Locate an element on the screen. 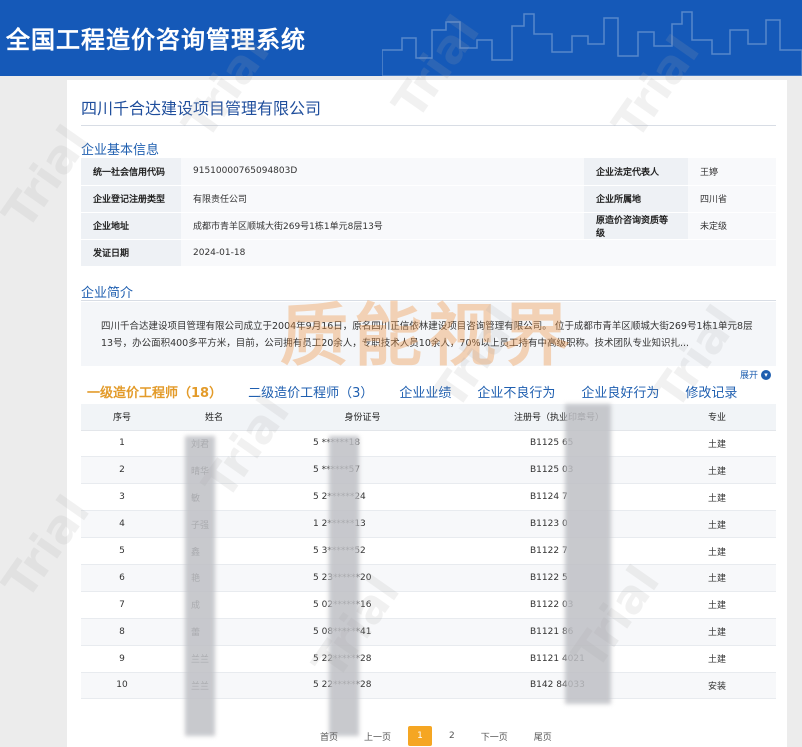 Image resolution: width=802 pixels, height=747 pixels. info-value: 未定级 is located at coordinates (732, 226).